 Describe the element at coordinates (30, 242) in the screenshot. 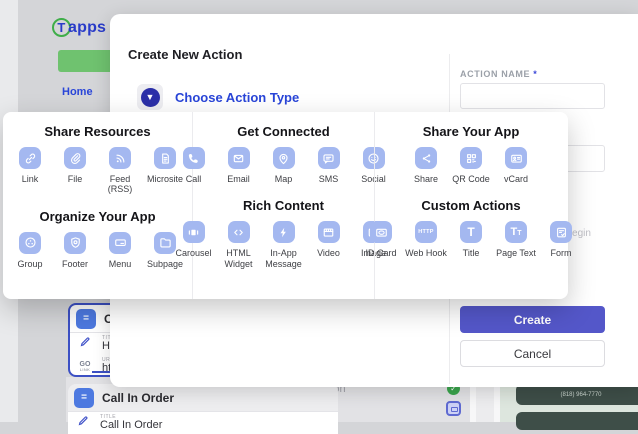

I see `group-icon` at that location.